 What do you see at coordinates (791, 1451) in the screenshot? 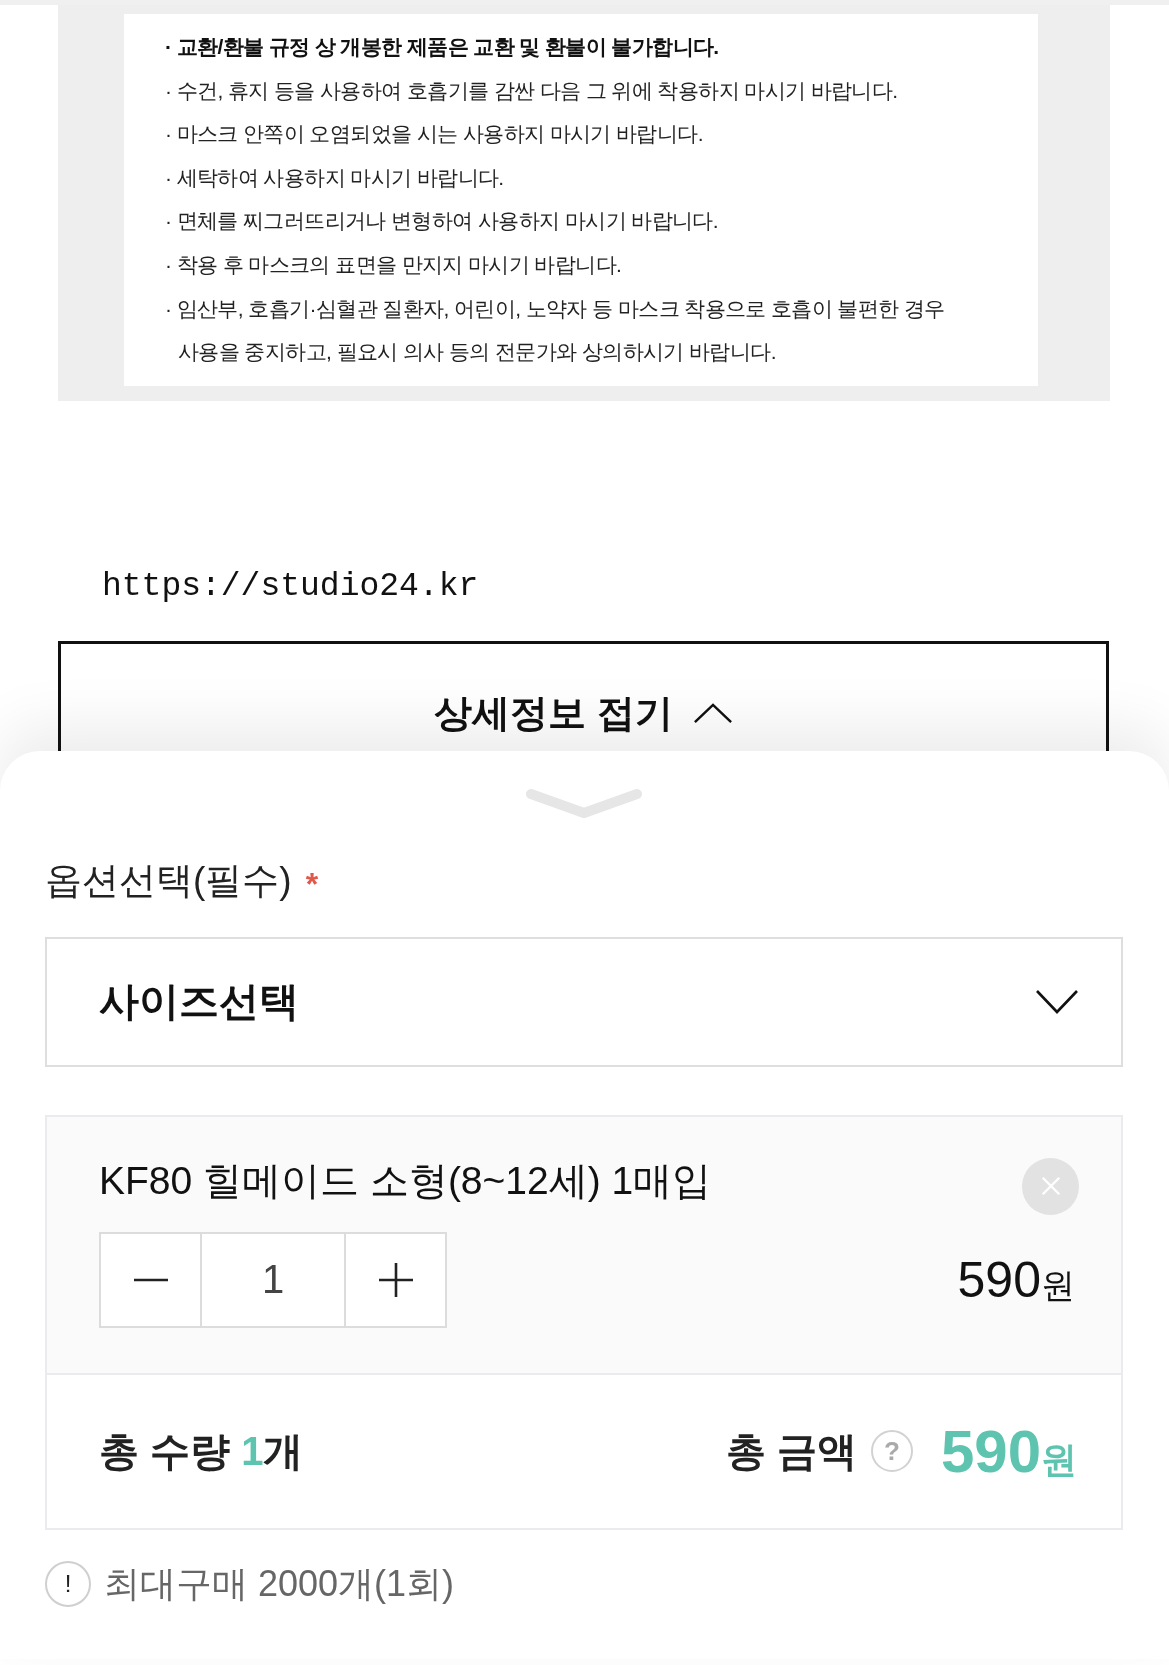
I see `total-amount-label: 총 금액` at bounding box center [791, 1451].